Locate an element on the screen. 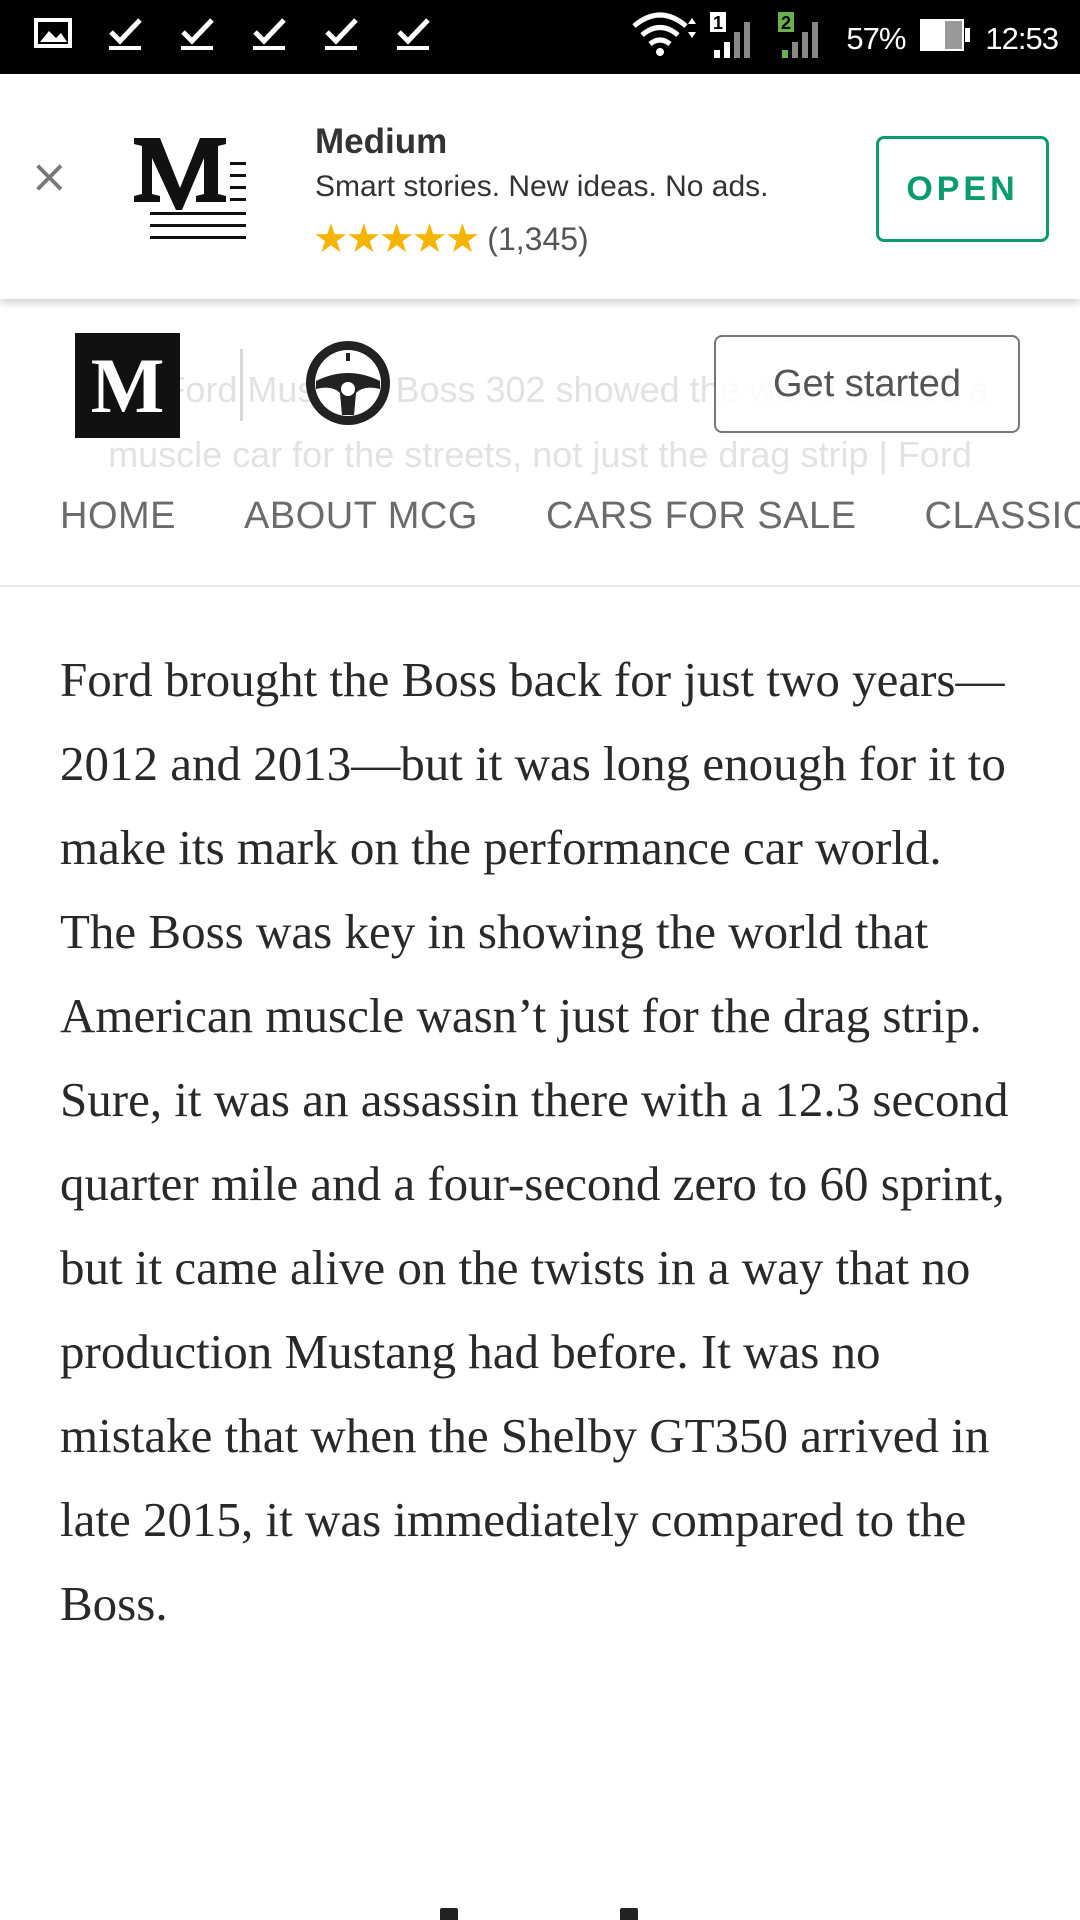  rating-count: (1,345) is located at coordinates (538, 238).